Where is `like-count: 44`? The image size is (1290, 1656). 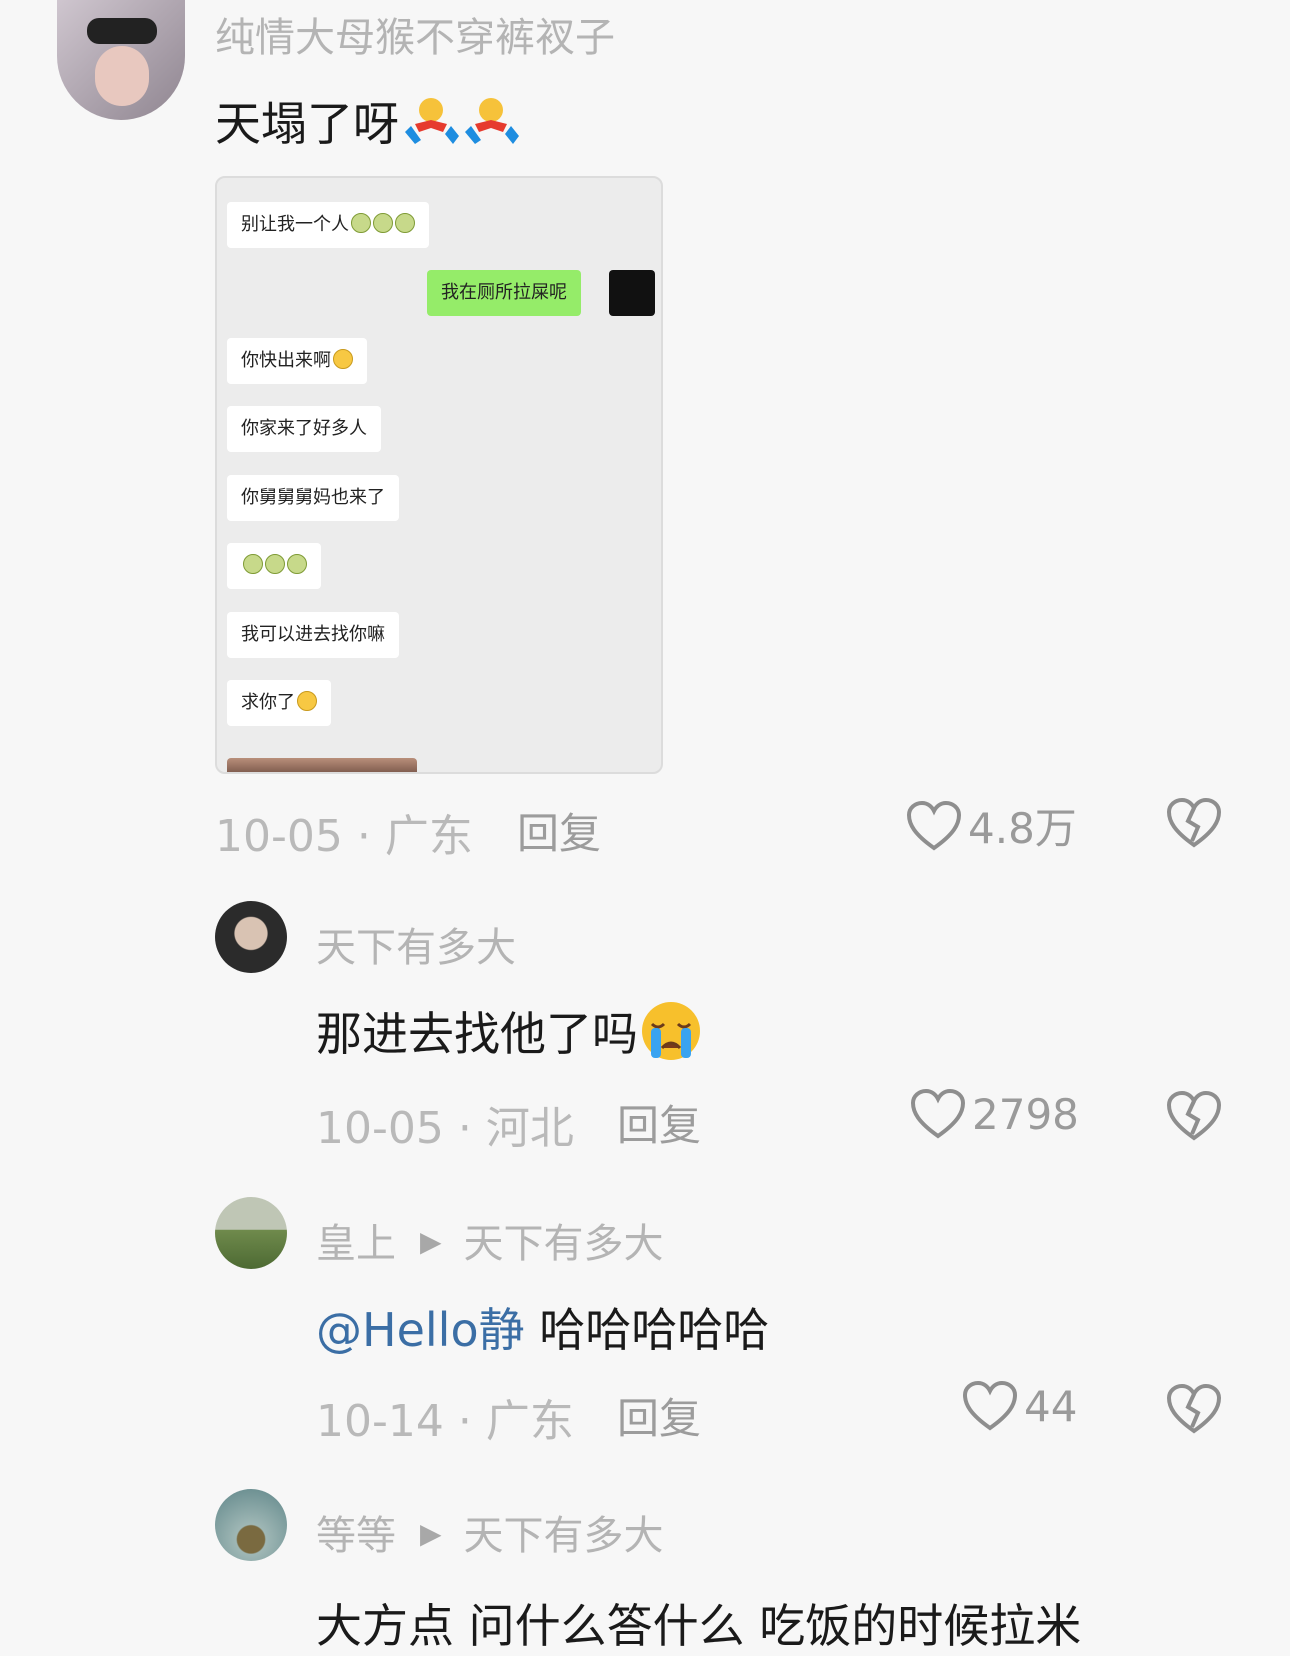 like-count: 44 is located at coordinates (1051, 1406).